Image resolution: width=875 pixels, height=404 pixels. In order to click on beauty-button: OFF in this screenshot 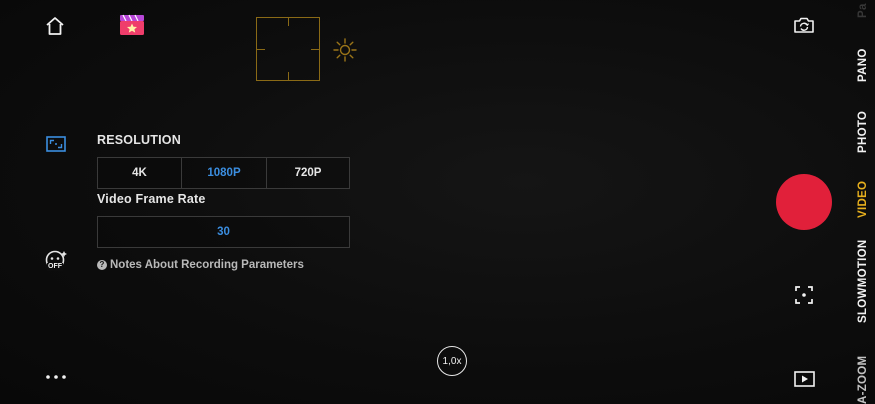, I will do `click(56, 262)`.